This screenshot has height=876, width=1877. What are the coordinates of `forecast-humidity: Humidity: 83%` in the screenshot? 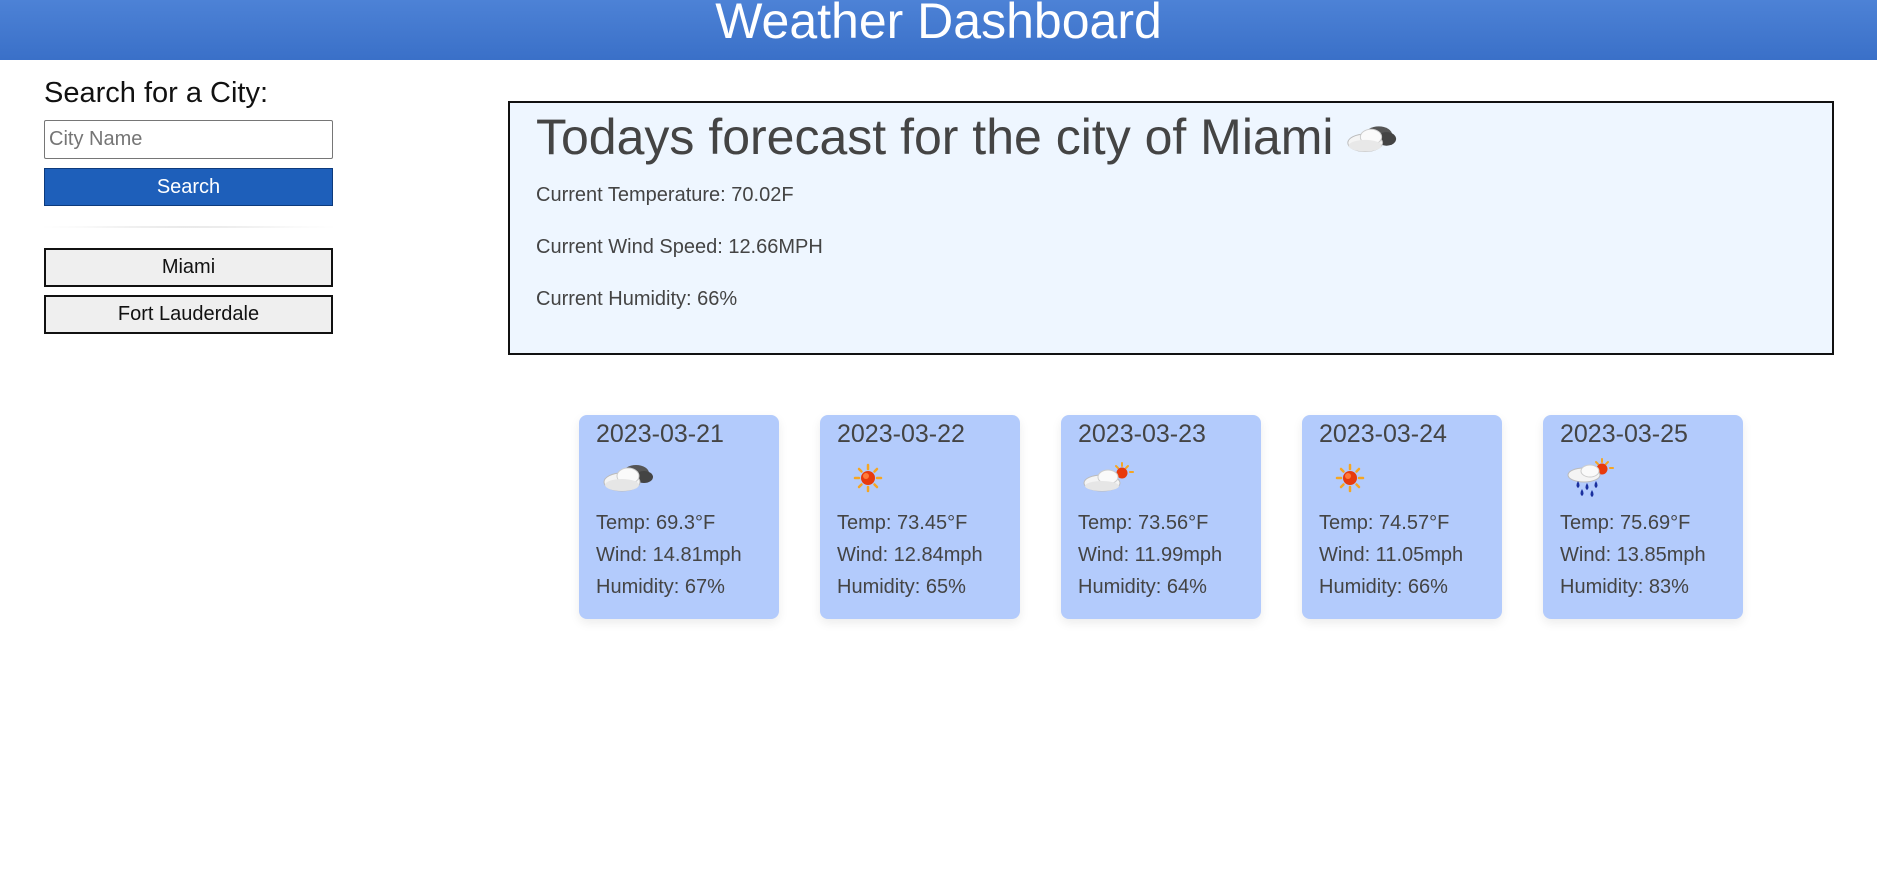 It's located at (1624, 587).